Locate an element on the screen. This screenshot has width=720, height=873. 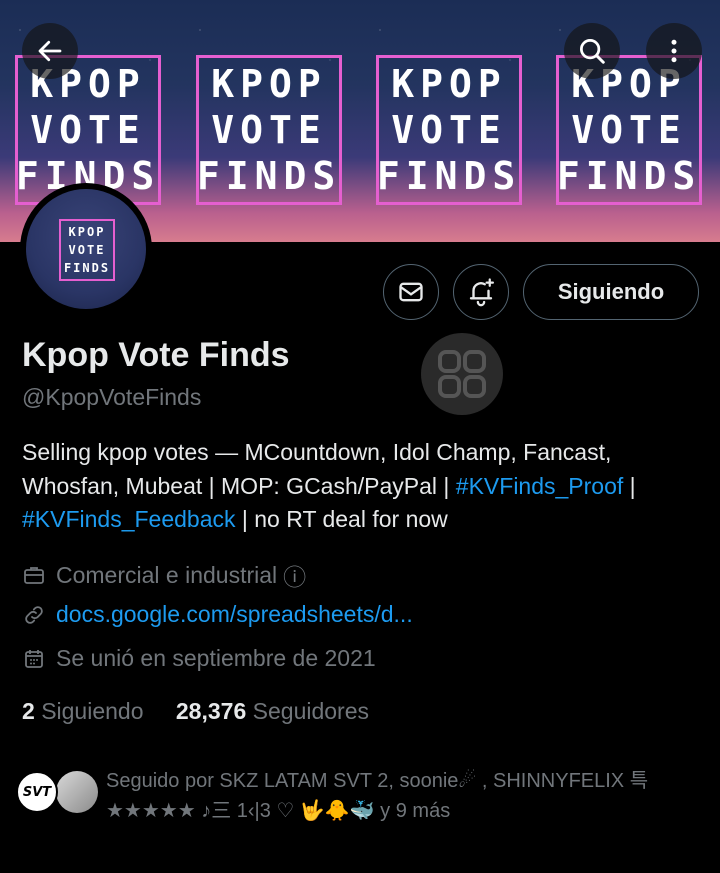
more-vertical-icon is located at coordinates (674, 51).